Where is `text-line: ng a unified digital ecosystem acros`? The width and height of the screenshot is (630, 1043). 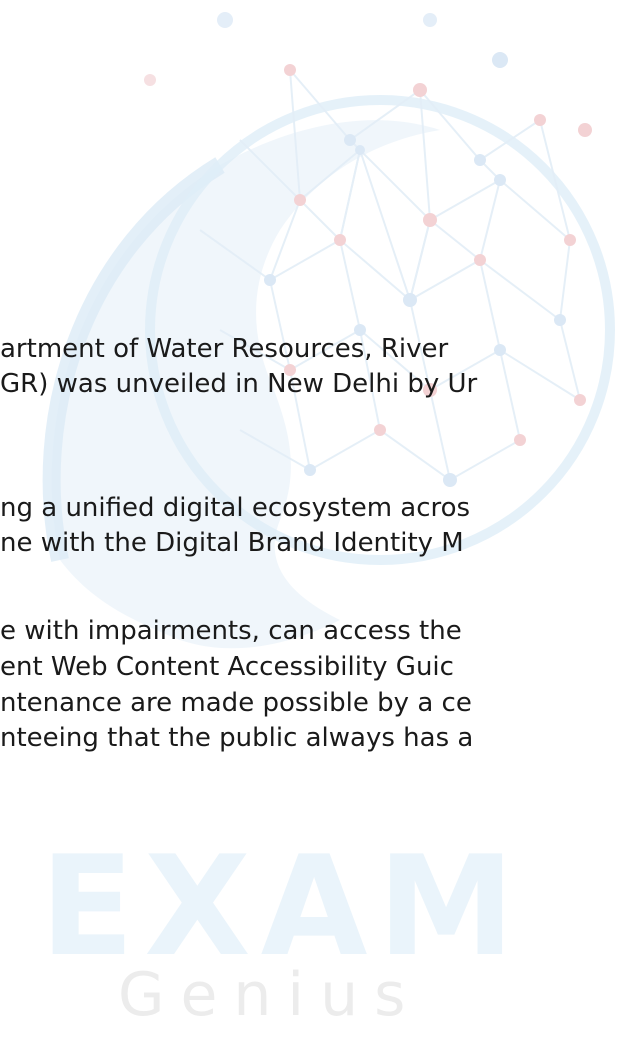
text-line: ng a unified digital ecosystem acros is located at coordinates (235, 508).